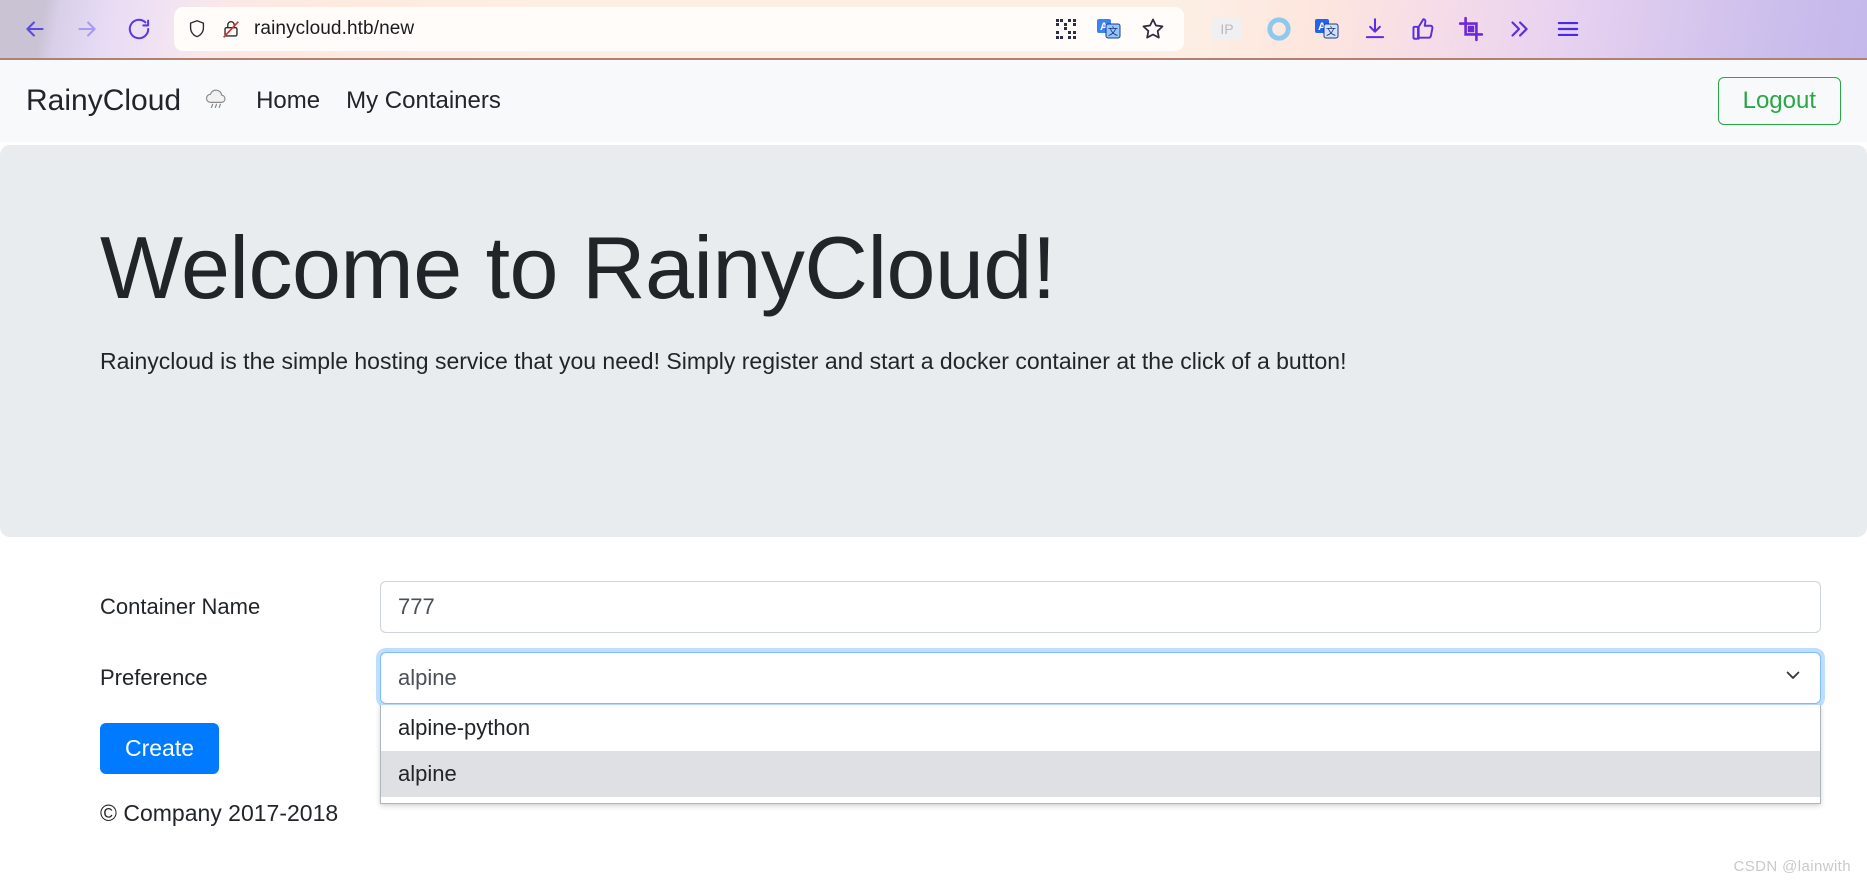 This screenshot has height=883, width=1867. I want to click on rain-cloud-icon, so click(216, 101).